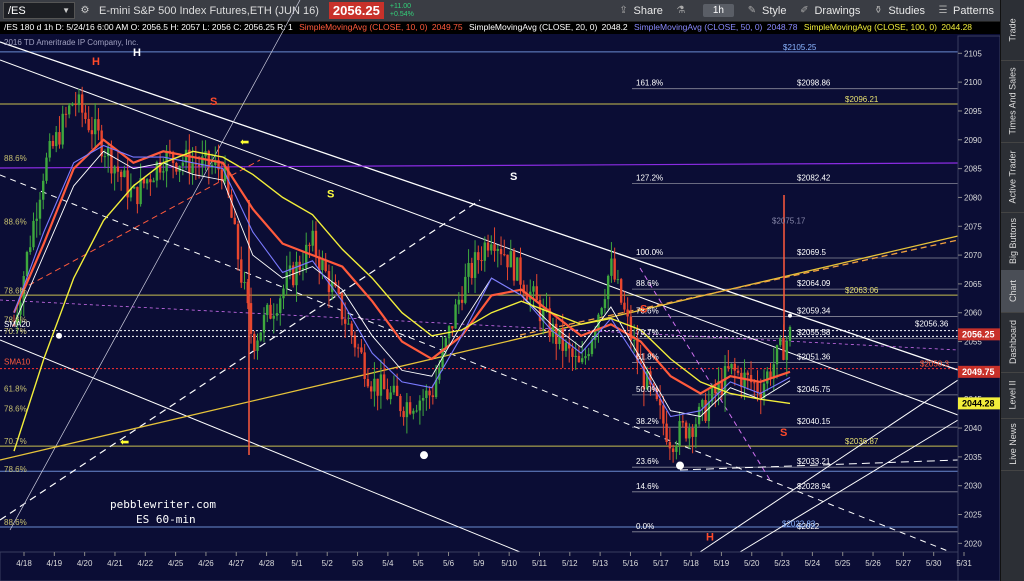 The width and height of the screenshot is (1024, 581). What do you see at coordinates (814, 486) in the screenshot?
I see `fib-value-label: $2028.94` at bounding box center [814, 486].